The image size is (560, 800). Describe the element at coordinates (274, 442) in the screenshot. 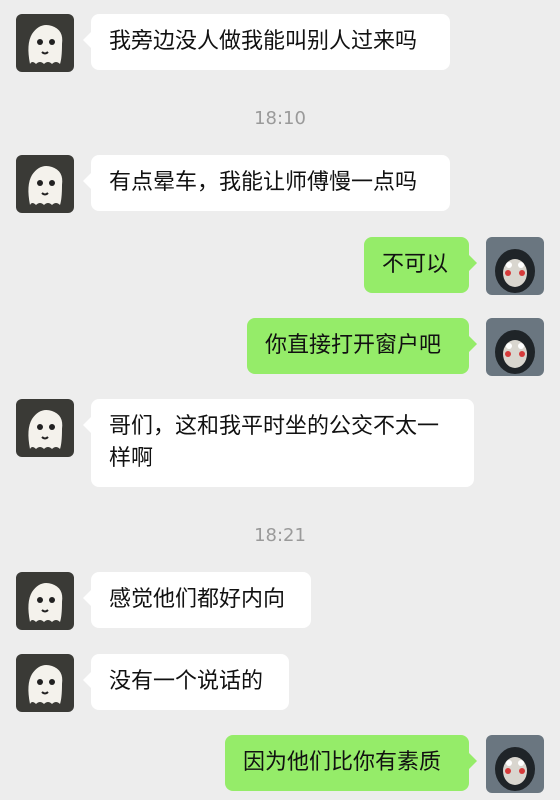

I see `message-text: 哥们，这和我平时坐的公交不太一样啊` at that location.